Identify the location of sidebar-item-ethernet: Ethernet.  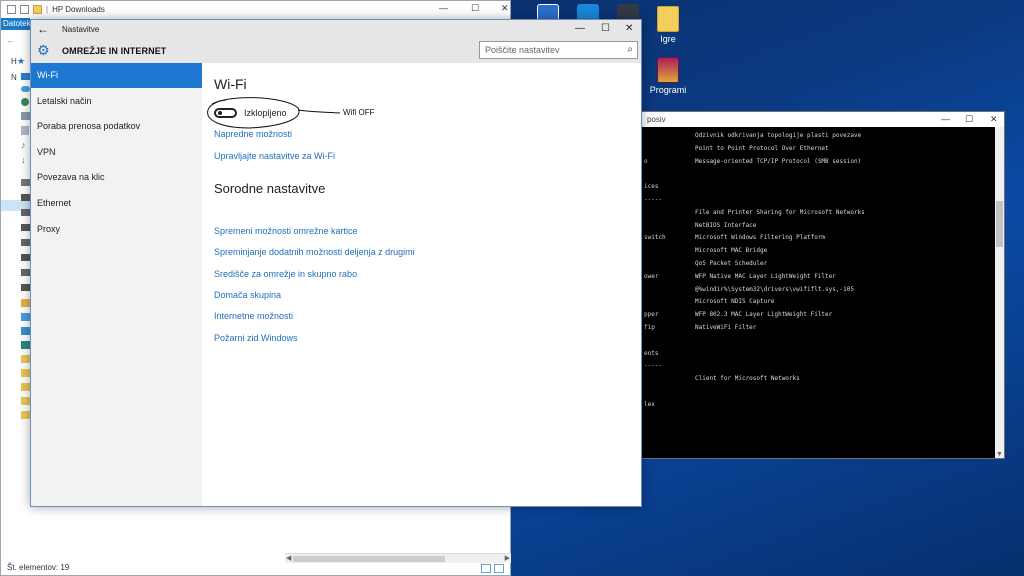
(116, 203).